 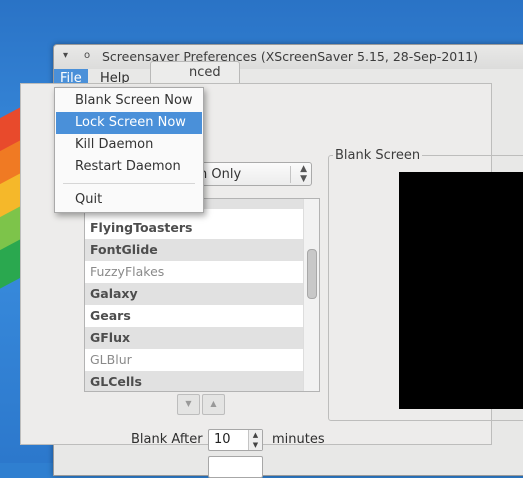 I want to click on menu-item-restart-daemon: Restart Daemon, so click(x=129, y=167).